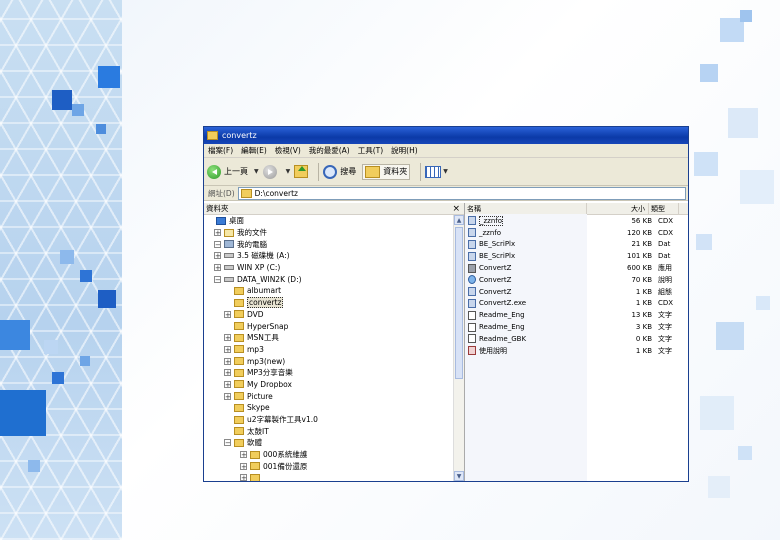  What do you see at coordinates (370, 150) in the screenshot?
I see `menu-tools: 工具(T)` at bounding box center [370, 150].